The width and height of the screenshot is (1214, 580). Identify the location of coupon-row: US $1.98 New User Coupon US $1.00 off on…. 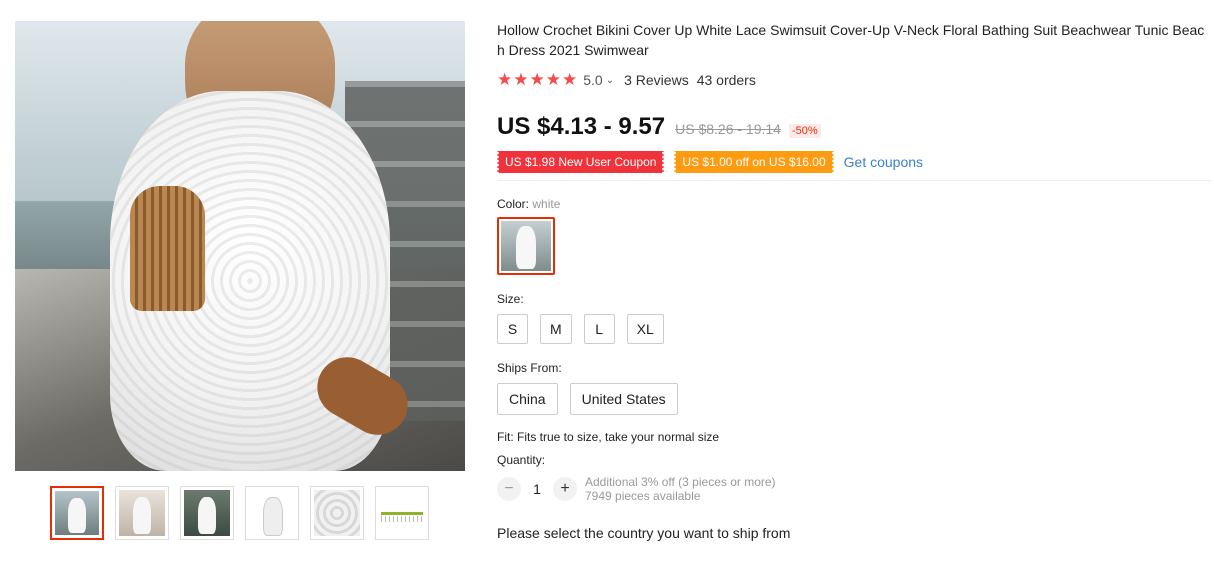
(853, 162).